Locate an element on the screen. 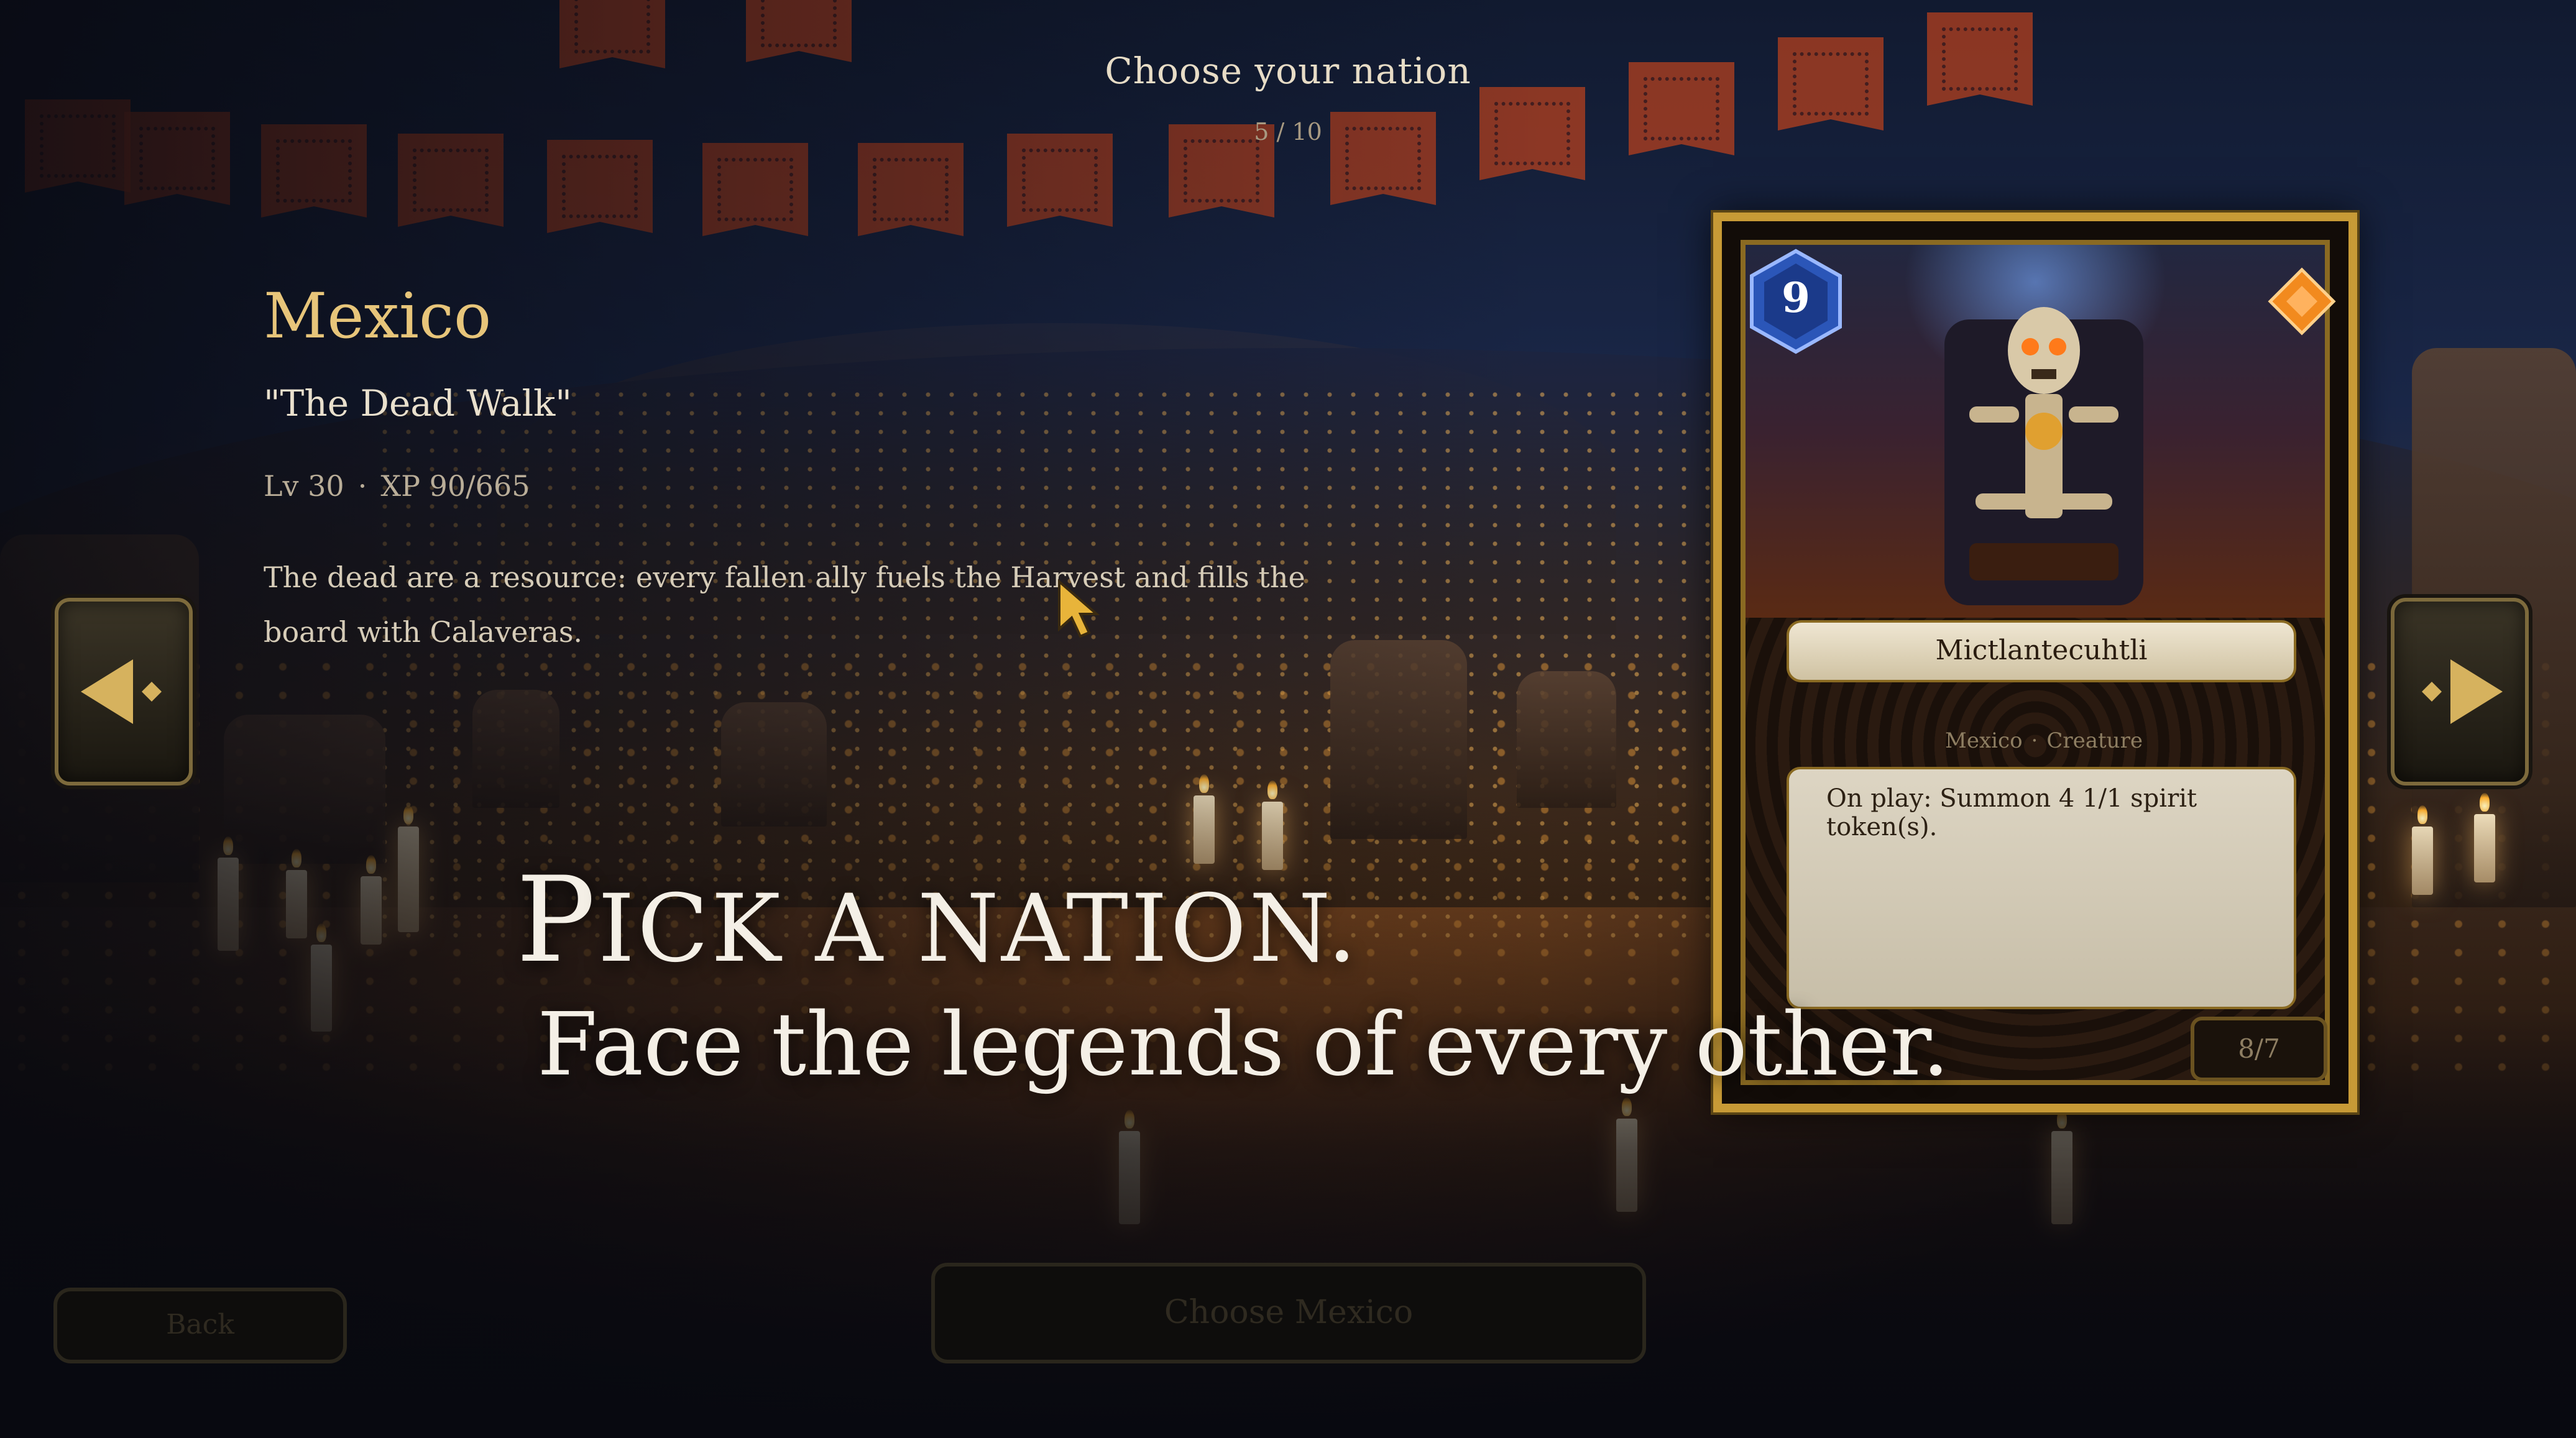  card-nation: Mexico is located at coordinates (1984, 740).